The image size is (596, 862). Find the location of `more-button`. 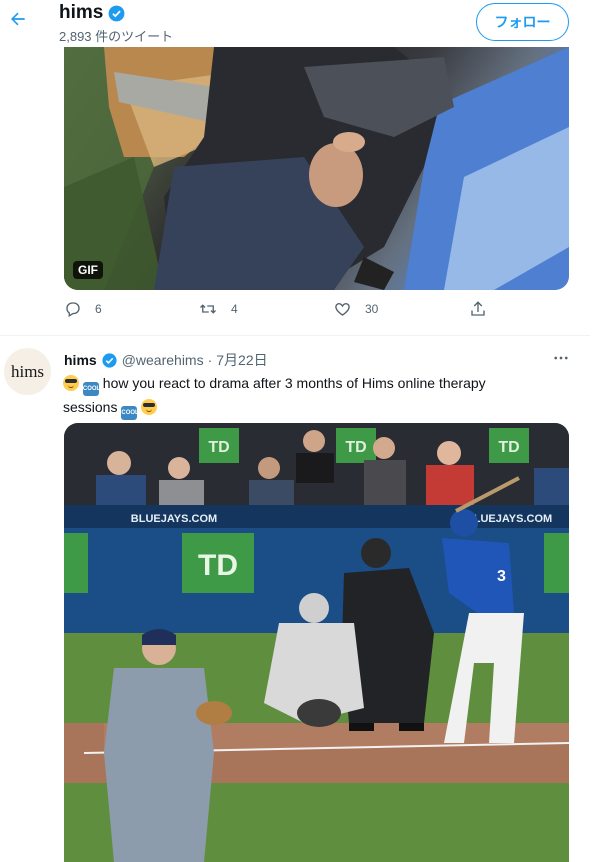

more-button is located at coordinates (561, 360).